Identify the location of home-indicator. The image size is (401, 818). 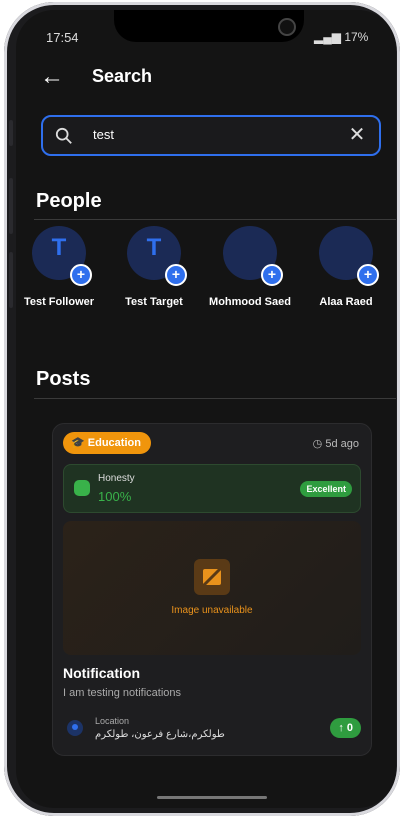
(212, 797).